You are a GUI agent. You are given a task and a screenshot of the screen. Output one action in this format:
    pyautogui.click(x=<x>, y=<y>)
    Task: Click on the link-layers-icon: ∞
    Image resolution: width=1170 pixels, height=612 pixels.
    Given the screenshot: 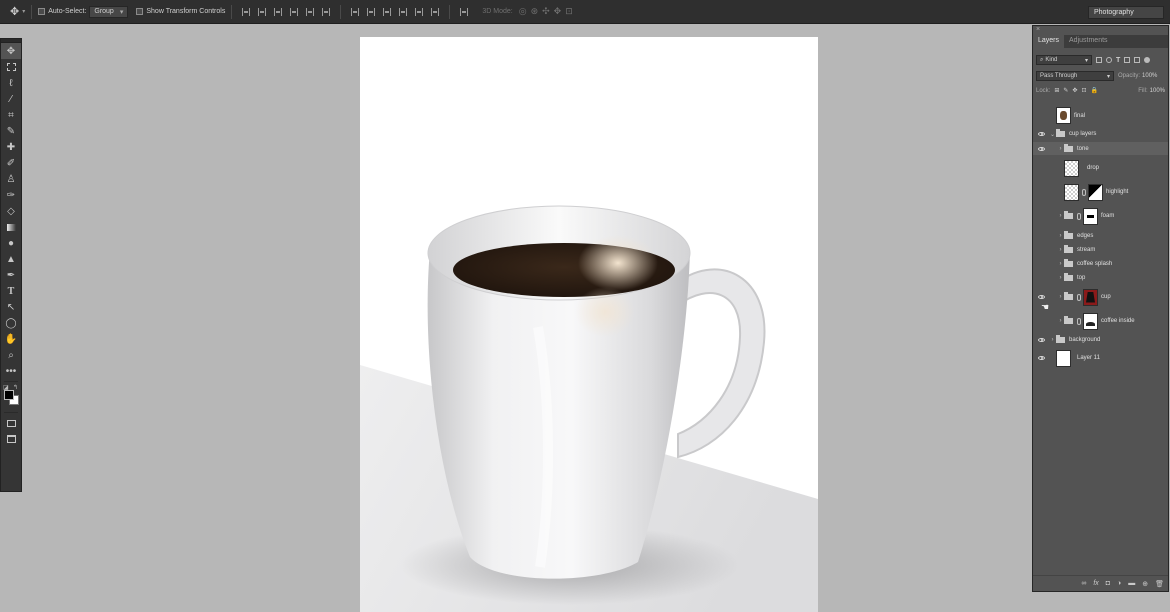 What is the action you would take?
    pyautogui.click(x=1083, y=583)
    